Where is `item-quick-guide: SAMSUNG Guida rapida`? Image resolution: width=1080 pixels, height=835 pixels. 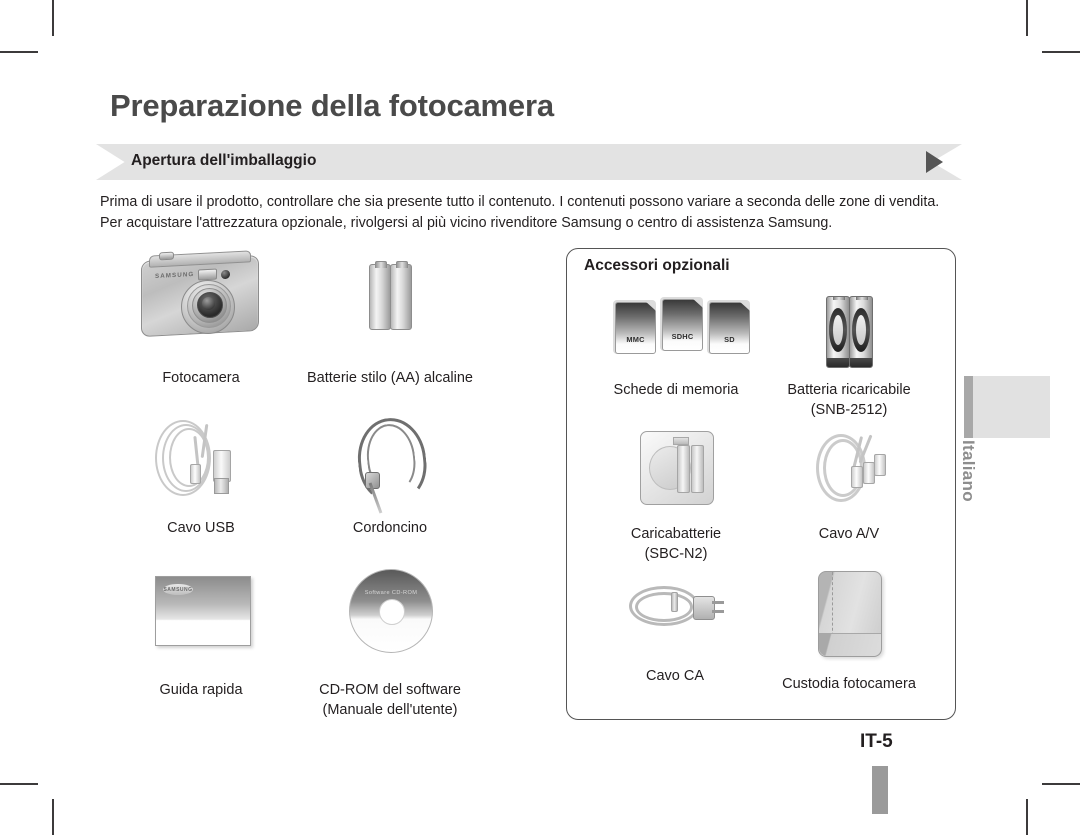
item-quick-guide: SAMSUNG Guida rapida is located at coordinates (201, 635).